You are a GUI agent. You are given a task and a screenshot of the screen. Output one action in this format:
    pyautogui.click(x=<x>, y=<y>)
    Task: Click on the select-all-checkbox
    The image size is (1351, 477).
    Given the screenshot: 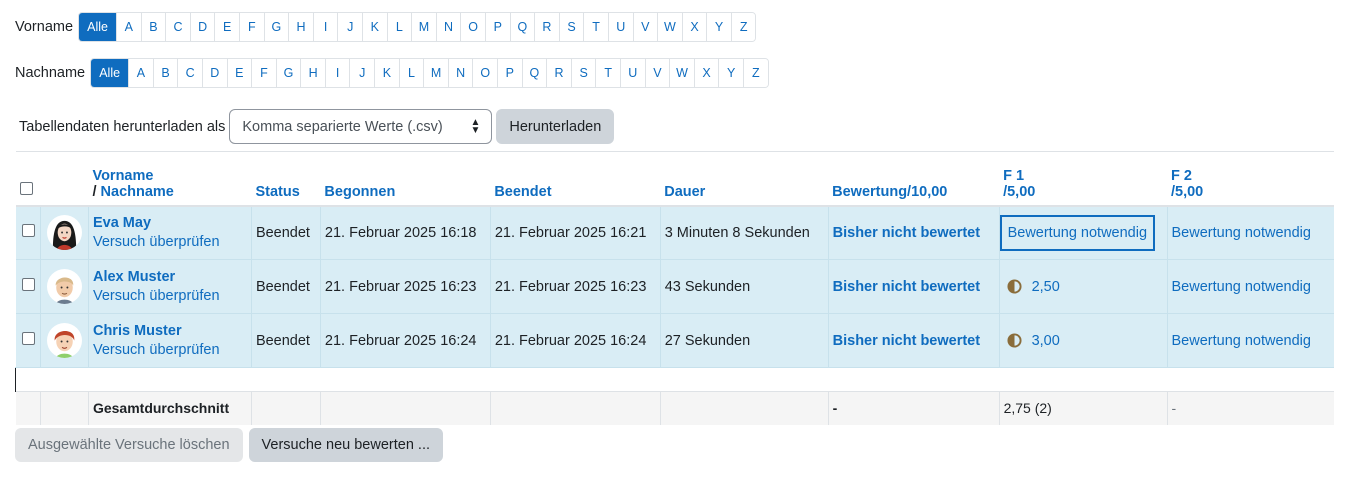 What is the action you would take?
    pyautogui.click(x=26, y=188)
    